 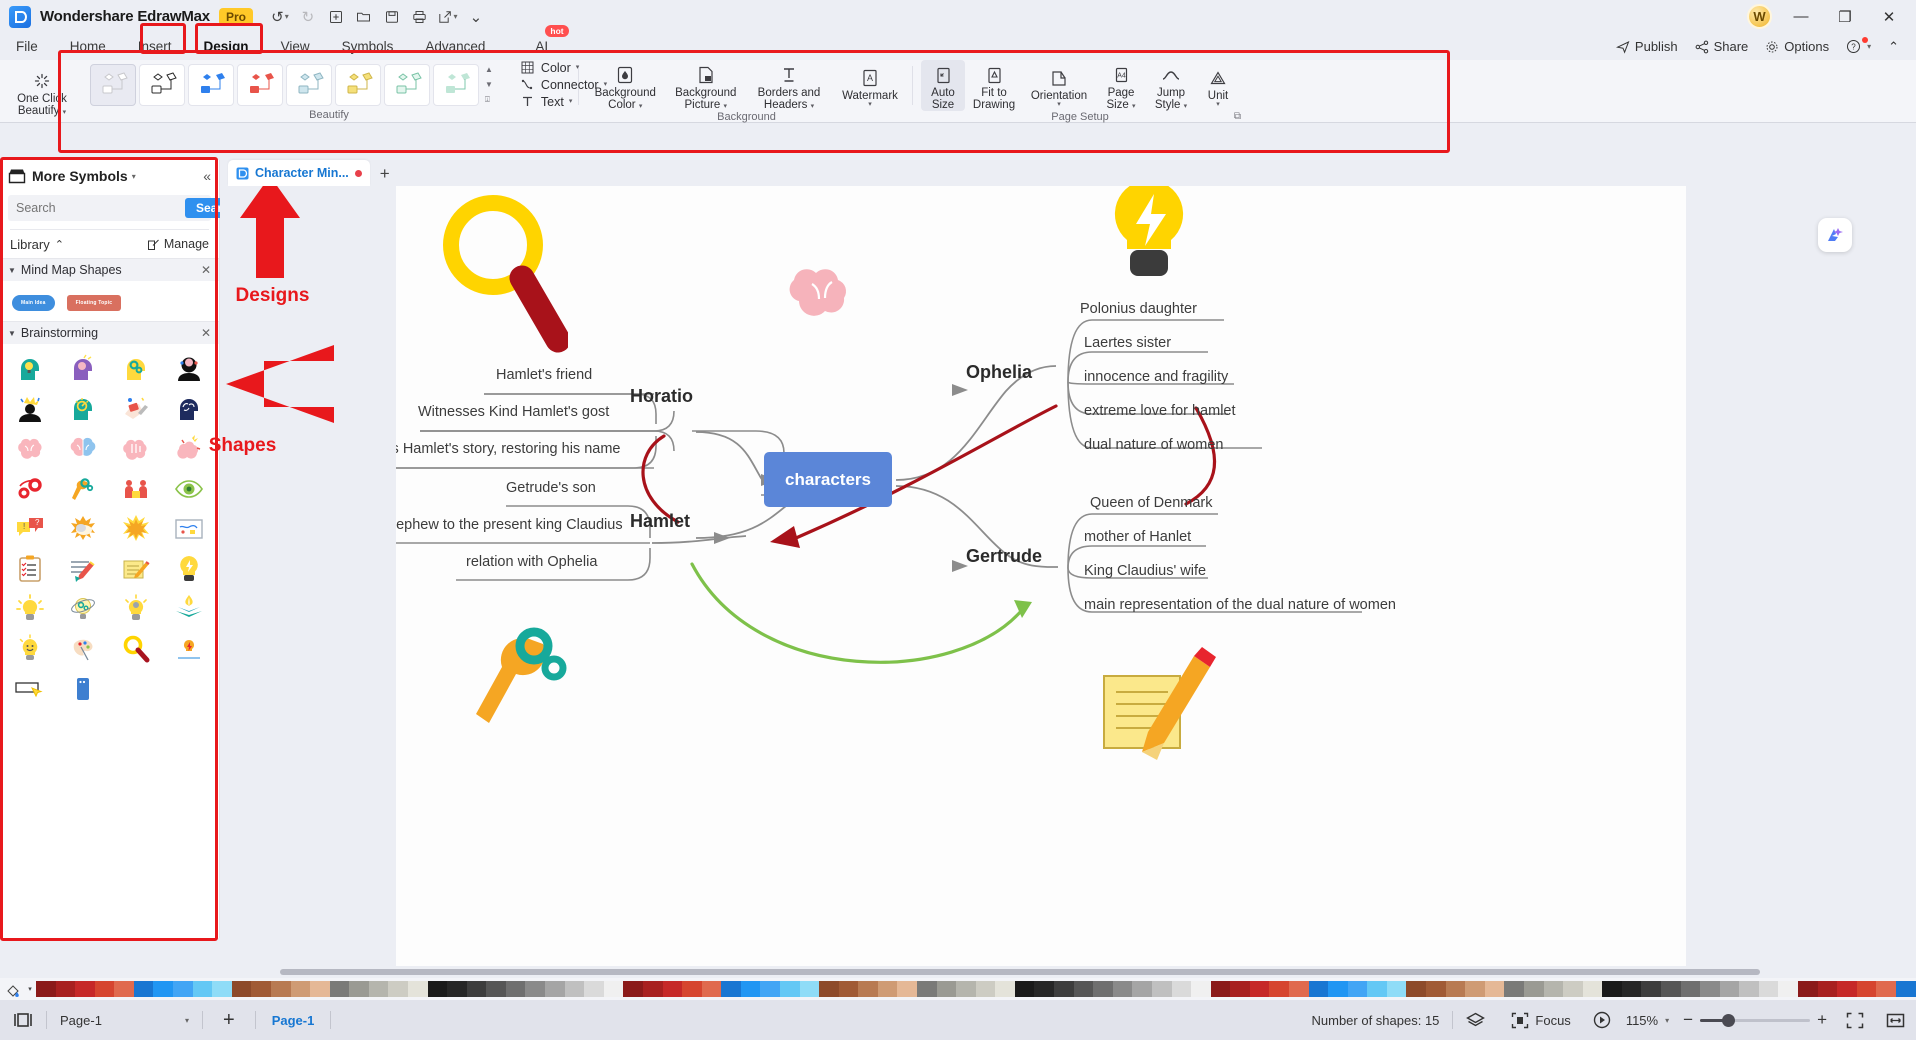 What do you see at coordinates (295, 46) in the screenshot?
I see `menu-item-view: View` at bounding box center [295, 46].